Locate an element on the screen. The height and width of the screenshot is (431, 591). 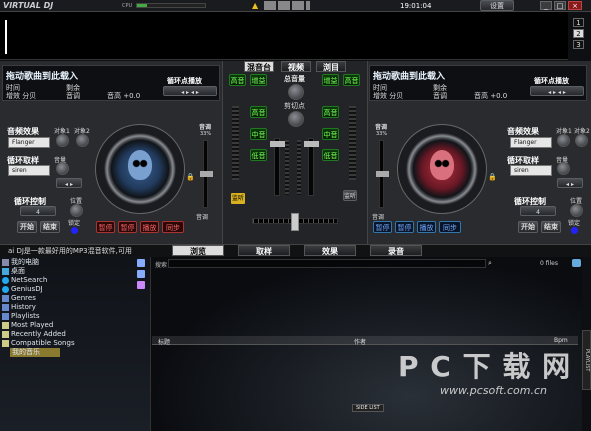
left-channel-fader is located at coordinates (277, 167).